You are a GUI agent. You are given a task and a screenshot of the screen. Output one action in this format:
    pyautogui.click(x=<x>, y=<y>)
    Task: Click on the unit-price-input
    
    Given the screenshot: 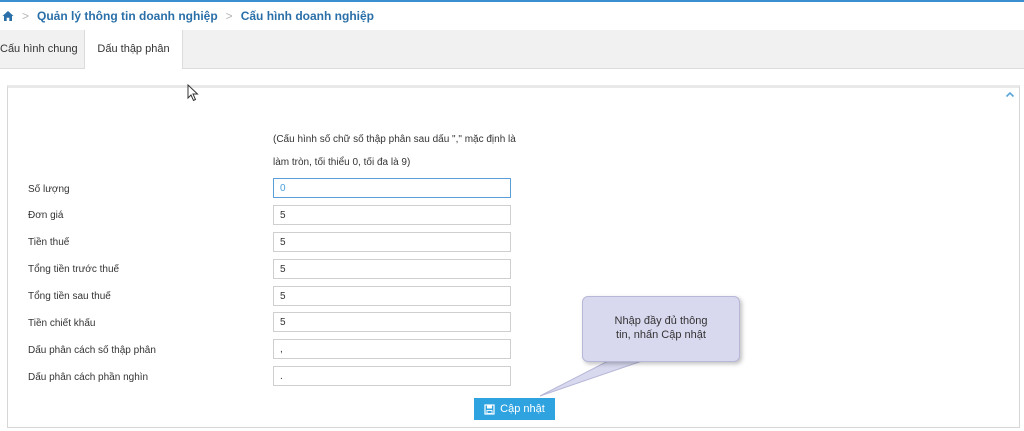 What is the action you would take?
    pyautogui.click(x=392, y=215)
    